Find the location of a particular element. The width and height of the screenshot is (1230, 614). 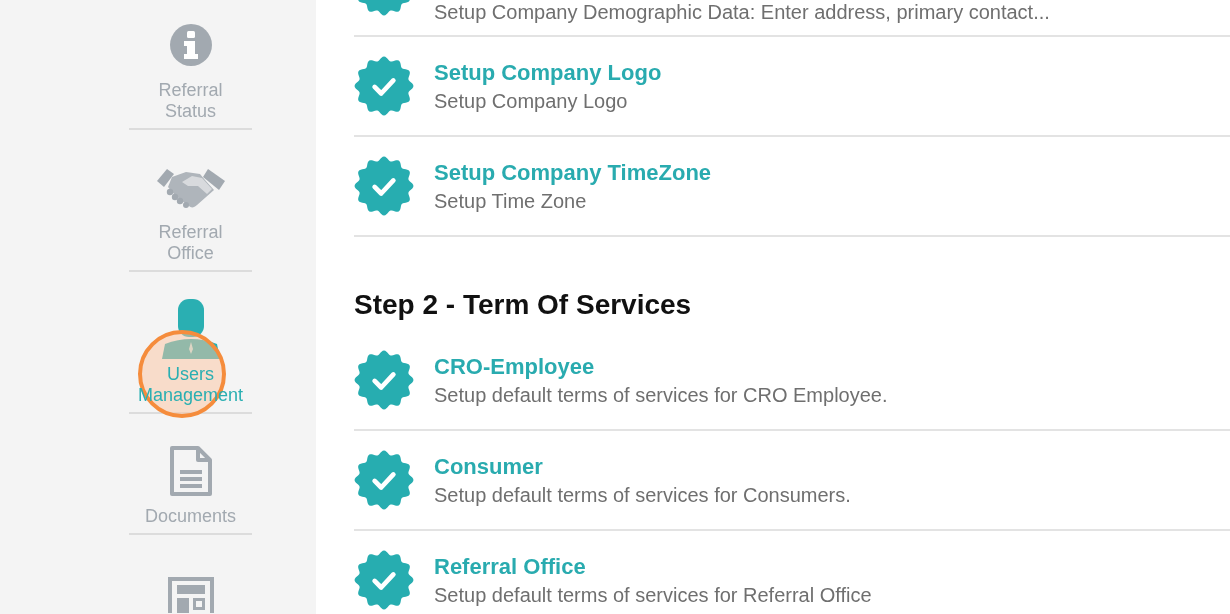

sidebar-item: Documents is located at coordinates (190, 474).